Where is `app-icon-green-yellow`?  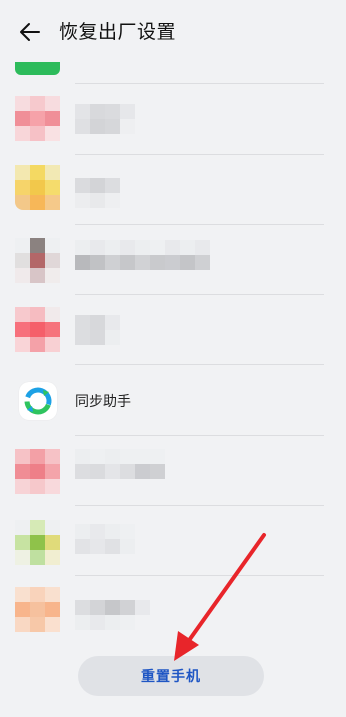
app-icon-green-yellow is located at coordinates (37, 542).